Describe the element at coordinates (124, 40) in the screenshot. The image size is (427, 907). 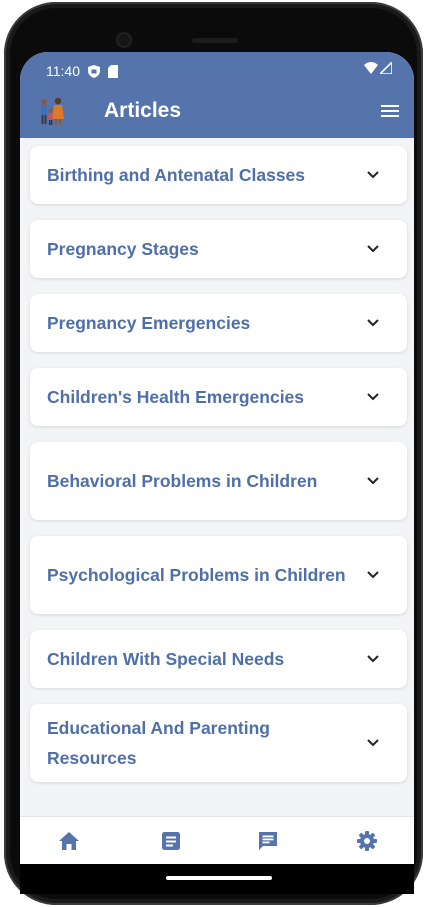
I see `front-camera` at that location.